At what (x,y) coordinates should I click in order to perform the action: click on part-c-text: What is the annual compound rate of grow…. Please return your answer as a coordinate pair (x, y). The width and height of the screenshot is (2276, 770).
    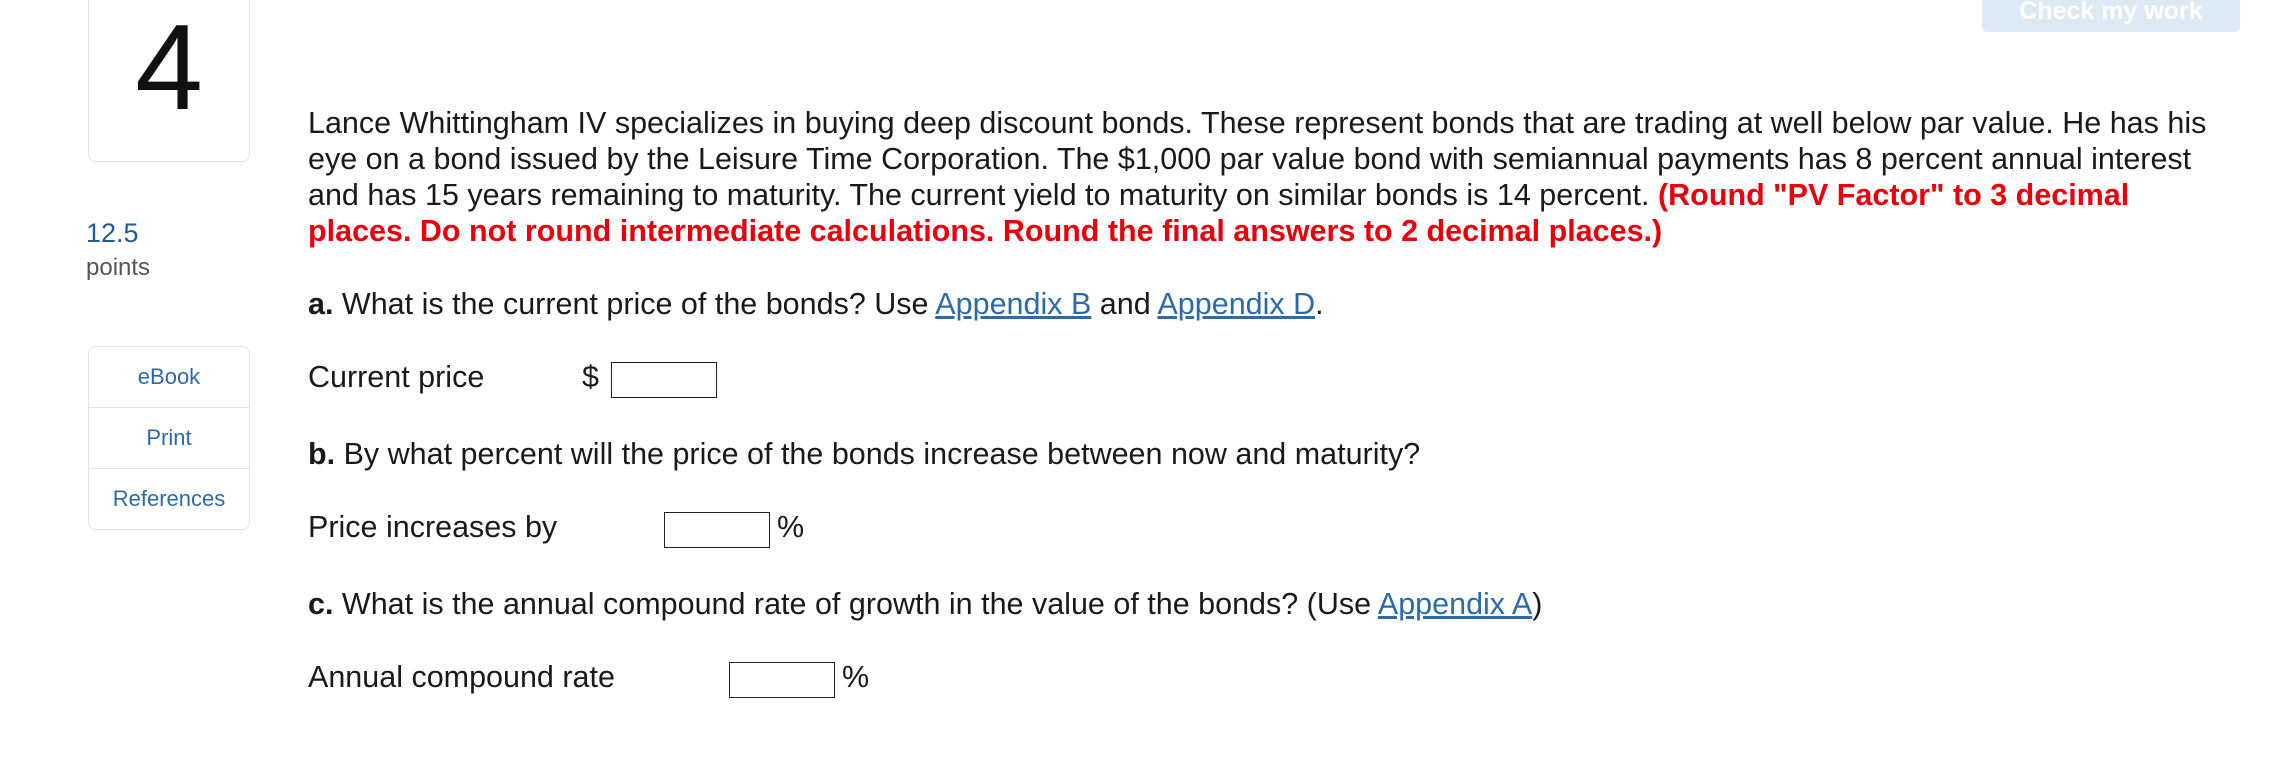
    Looking at the image, I should click on (856, 604).